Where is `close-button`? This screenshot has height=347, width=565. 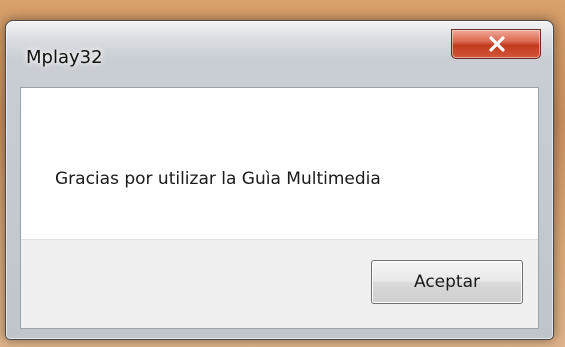 close-button is located at coordinates (496, 44).